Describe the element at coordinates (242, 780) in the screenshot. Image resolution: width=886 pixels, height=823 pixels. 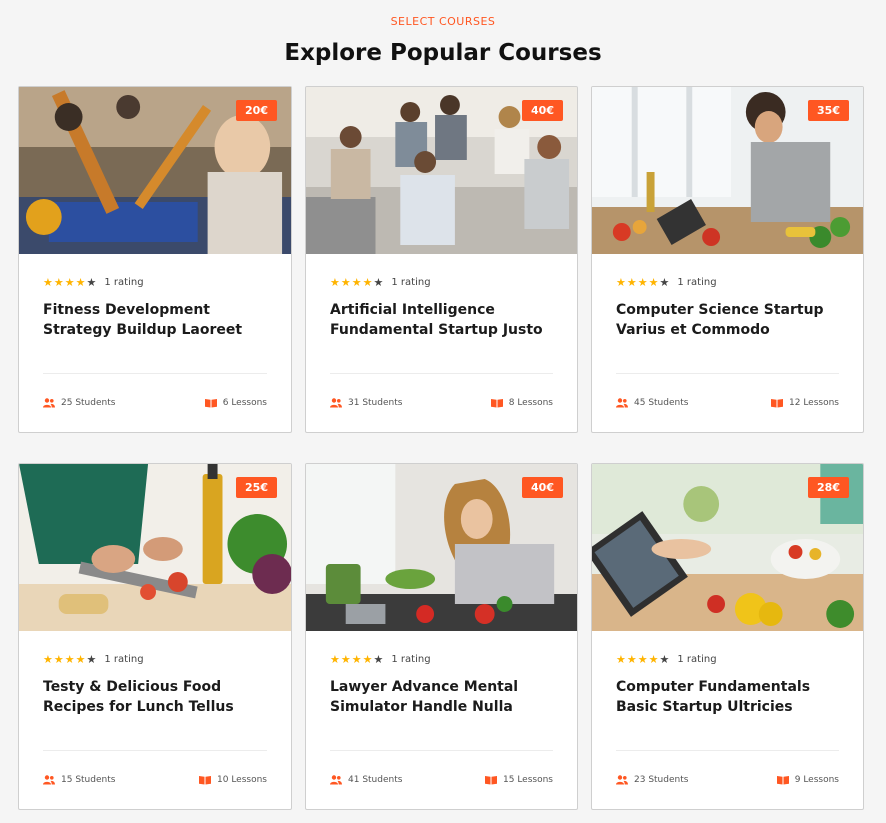
I see `lessons-label: 10 Lessons` at that location.